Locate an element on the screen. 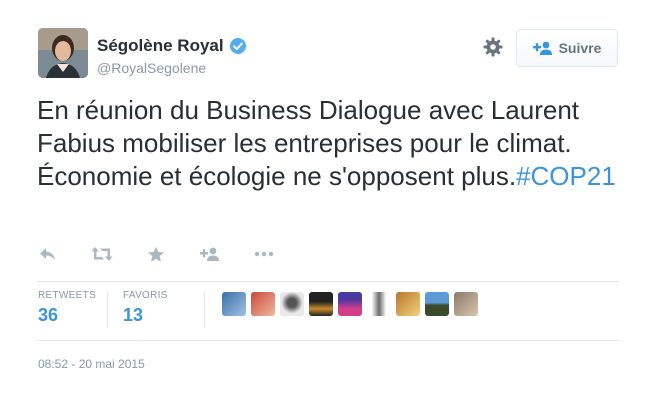  retweet-icon is located at coordinates (102, 254).